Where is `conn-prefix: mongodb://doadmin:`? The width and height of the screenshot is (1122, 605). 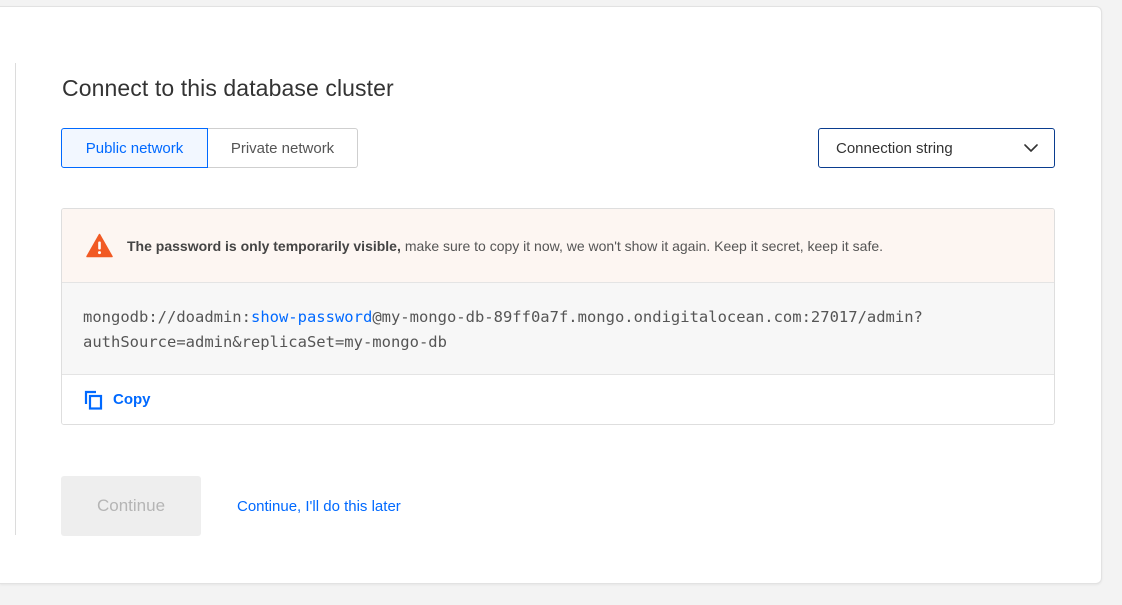
conn-prefix: mongodb://doadmin: is located at coordinates (167, 317).